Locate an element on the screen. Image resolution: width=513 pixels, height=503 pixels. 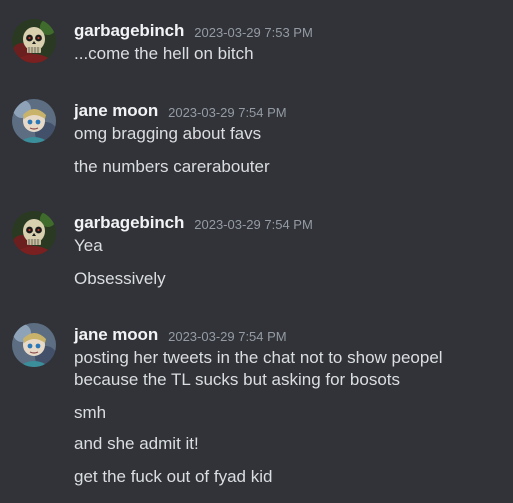
message-header: garbagebinch 2023-03-29 7:54 PM is located at coordinates (193, 223).